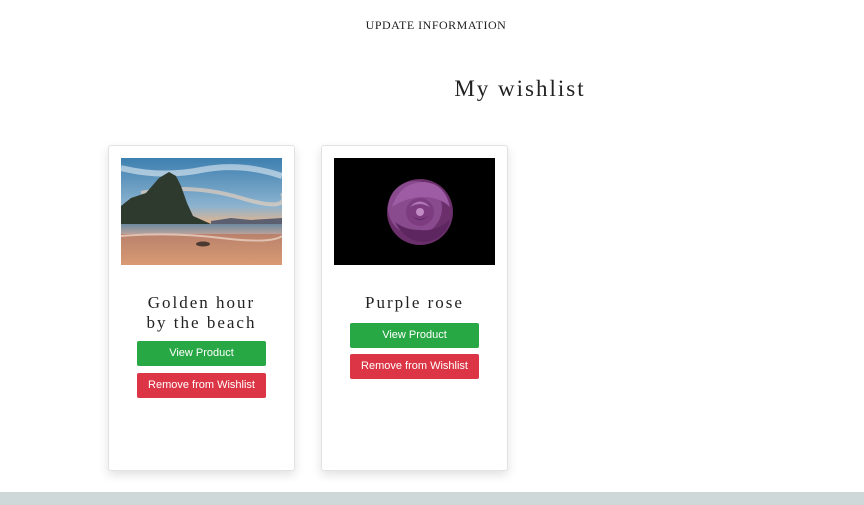 The height and width of the screenshot is (505, 864). Describe the element at coordinates (432, 498) in the screenshot. I see `footer-bar` at that location.